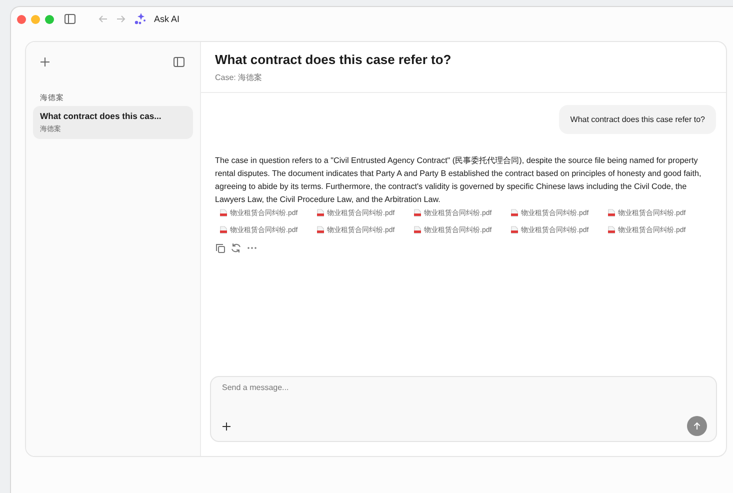  Describe the element at coordinates (458, 180) in the screenshot. I see `answer-text: The case in question refers to a "Civil Entrusted Agency Contract" (民事委托代理合同), despite the source file being named for property rental disputes. The document indicates that Party A and Party B established the contract based on principles of honesty and good faith, agreeing to abide by its terms. Furthermore, the contract's validity is governed by specific Chinese laws including the Civil Code, the Lawyers Law, the Civil Procedure Law, and the Arbitration Law.` at that location.